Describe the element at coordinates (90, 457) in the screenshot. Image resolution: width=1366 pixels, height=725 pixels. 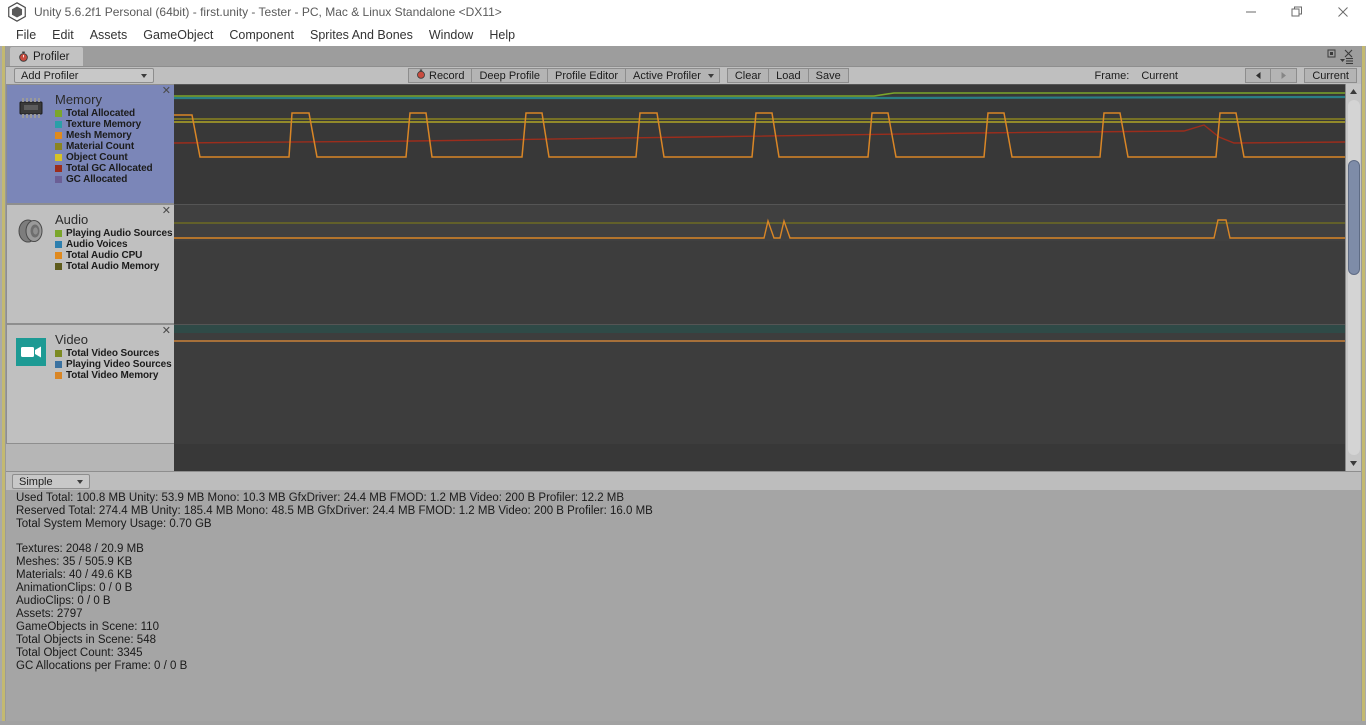
I see `chart-legend-empty` at that location.